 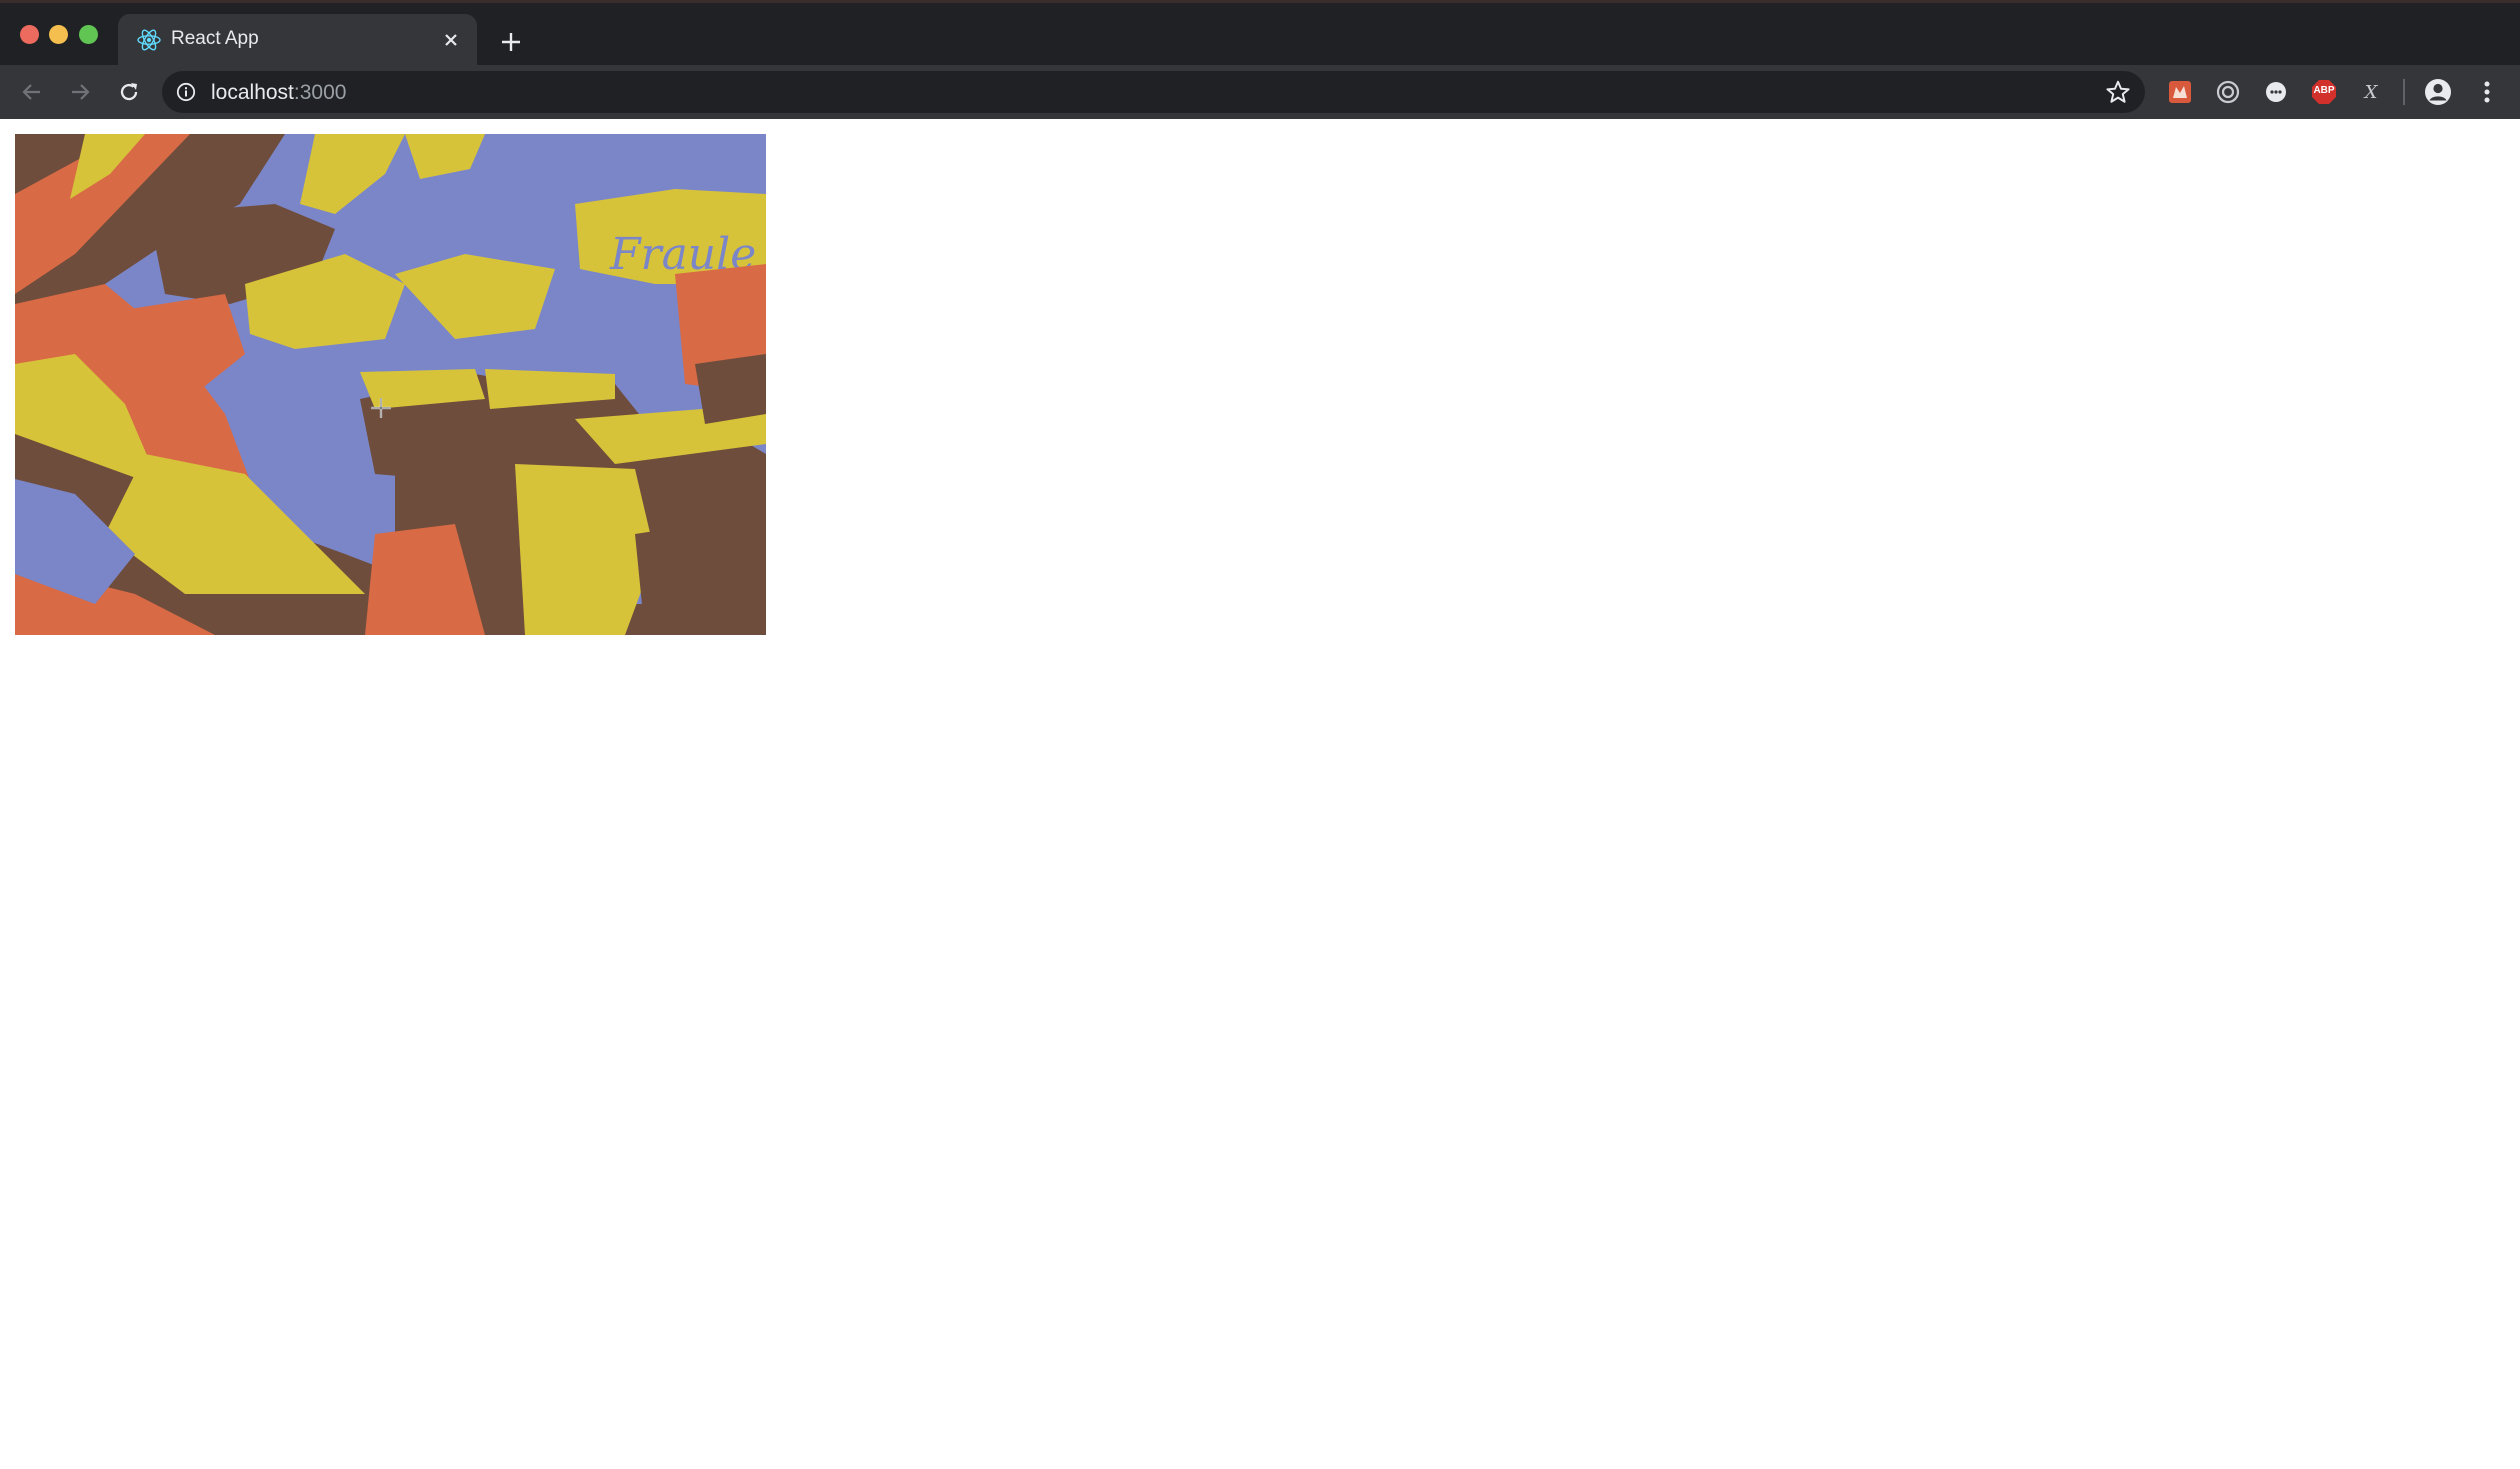 I want to click on crosshair-cursor-icon, so click(x=381, y=408).